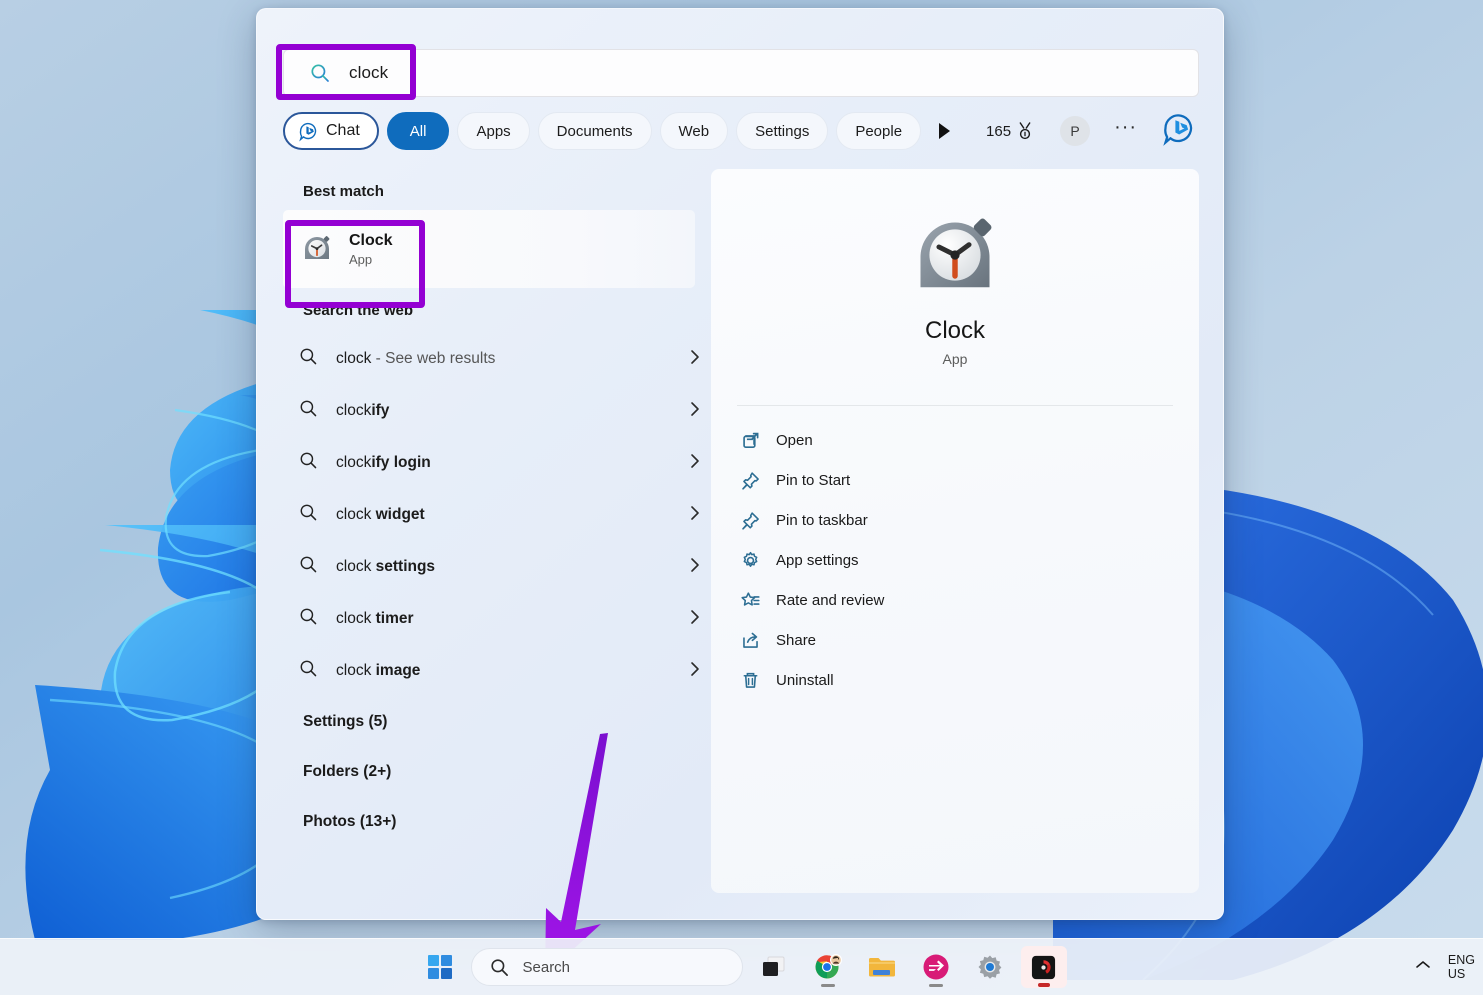 The image size is (1483, 995). I want to click on filter-overflow-play-icon, so click(945, 131).